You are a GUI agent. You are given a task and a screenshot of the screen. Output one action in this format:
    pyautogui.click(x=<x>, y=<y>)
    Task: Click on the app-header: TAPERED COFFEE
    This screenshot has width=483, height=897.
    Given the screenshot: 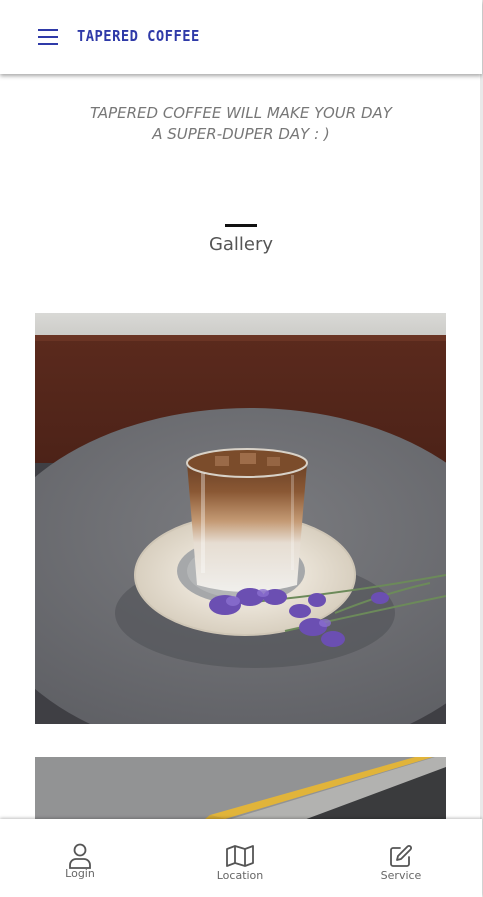 What is the action you would take?
    pyautogui.click(x=241, y=37)
    